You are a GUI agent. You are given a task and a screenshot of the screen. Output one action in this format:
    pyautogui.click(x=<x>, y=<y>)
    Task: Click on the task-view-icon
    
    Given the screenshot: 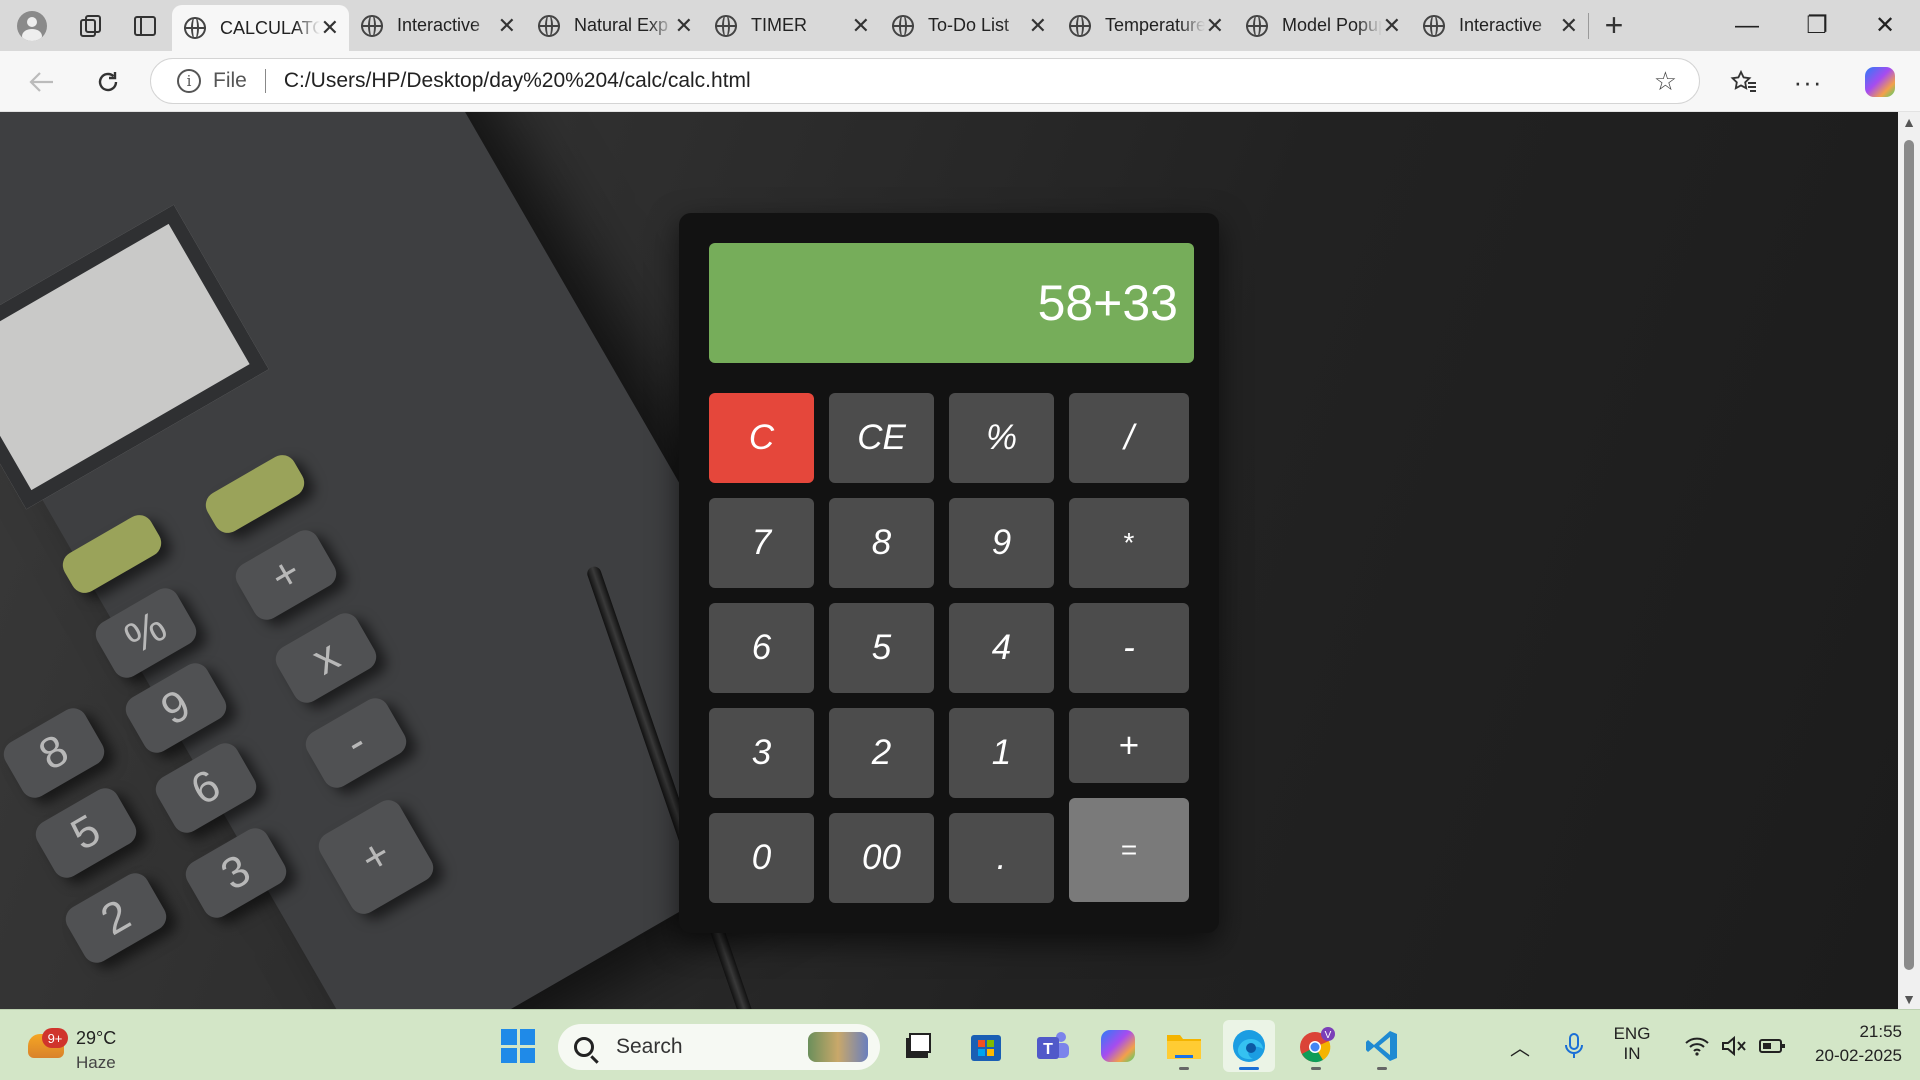 What is the action you would take?
    pyautogui.click(x=918, y=1045)
    